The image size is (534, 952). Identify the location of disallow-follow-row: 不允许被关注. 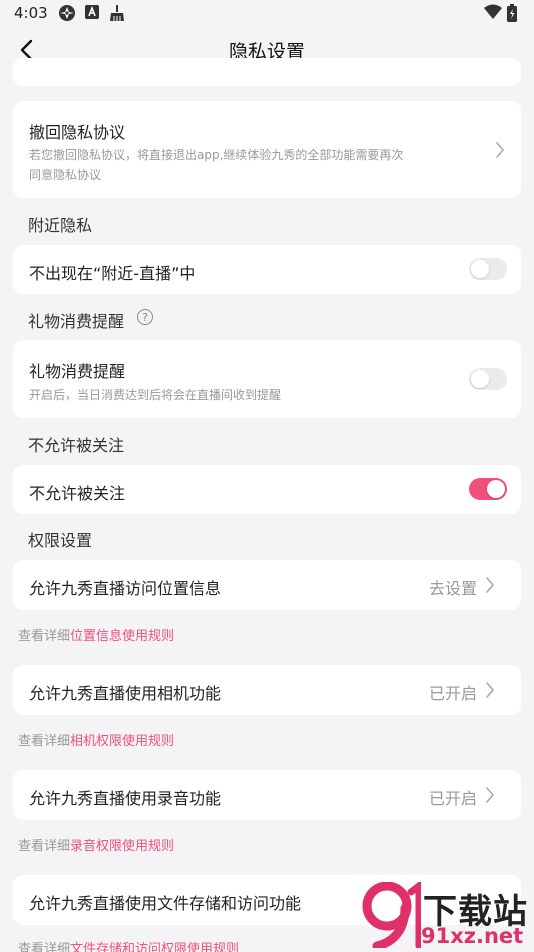
(267, 489).